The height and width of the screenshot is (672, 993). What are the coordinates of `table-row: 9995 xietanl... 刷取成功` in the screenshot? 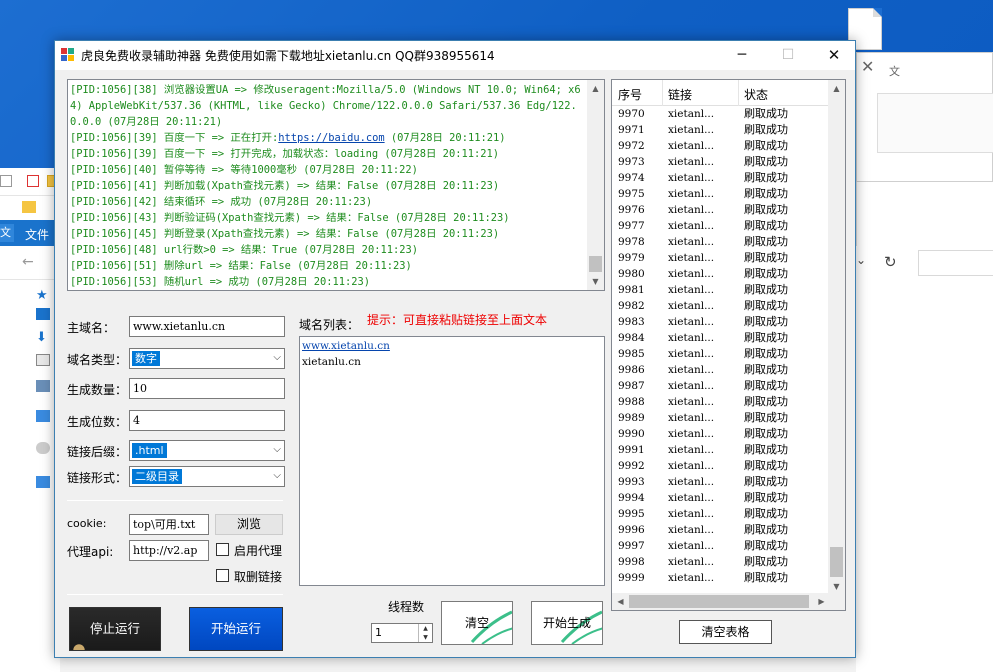 It's located at (721, 514).